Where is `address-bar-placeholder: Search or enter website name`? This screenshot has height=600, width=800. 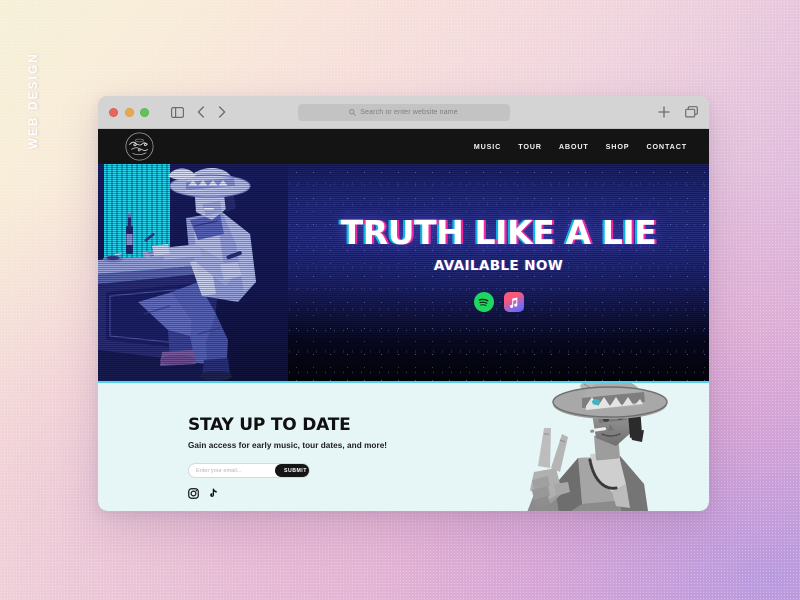 address-bar-placeholder: Search or enter website name is located at coordinates (409, 112).